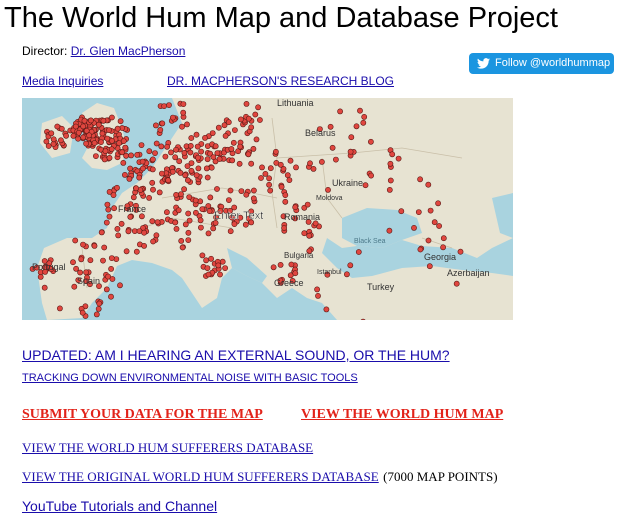 The image size is (621, 523). I want to click on submit-data-link: SUBMIT YOUR DATA FOR THE MAP, so click(142, 415).